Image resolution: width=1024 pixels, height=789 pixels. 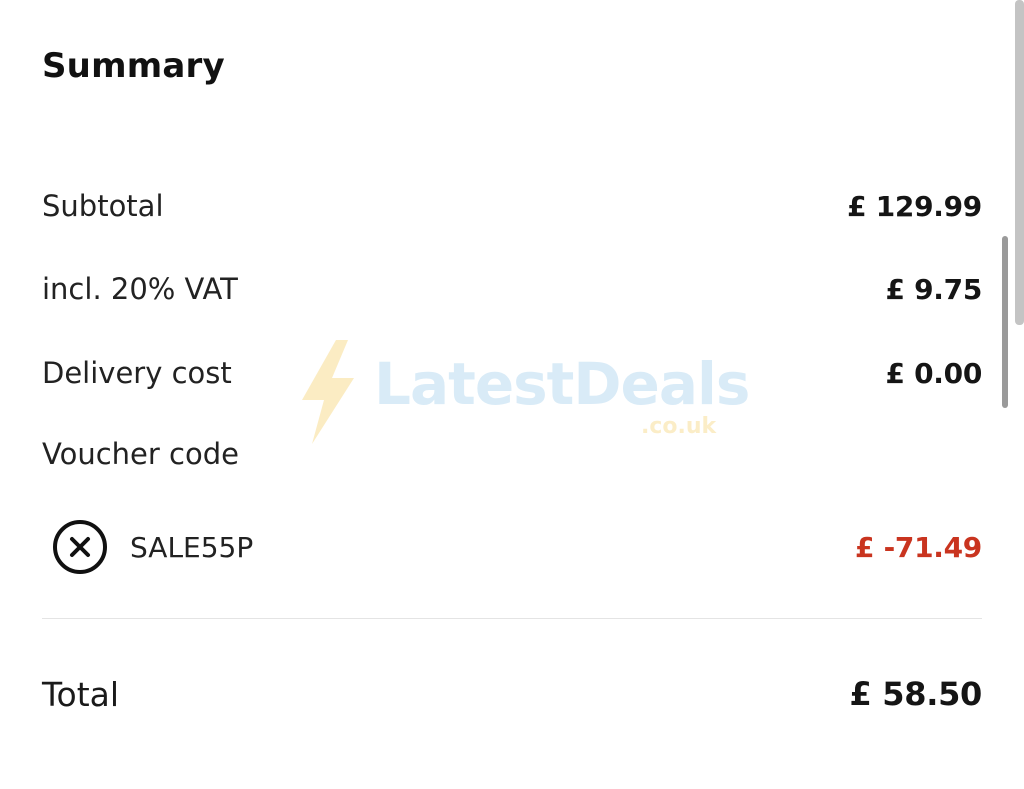 I want to click on delivery-value: £ 0.00, so click(x=933, y=373).